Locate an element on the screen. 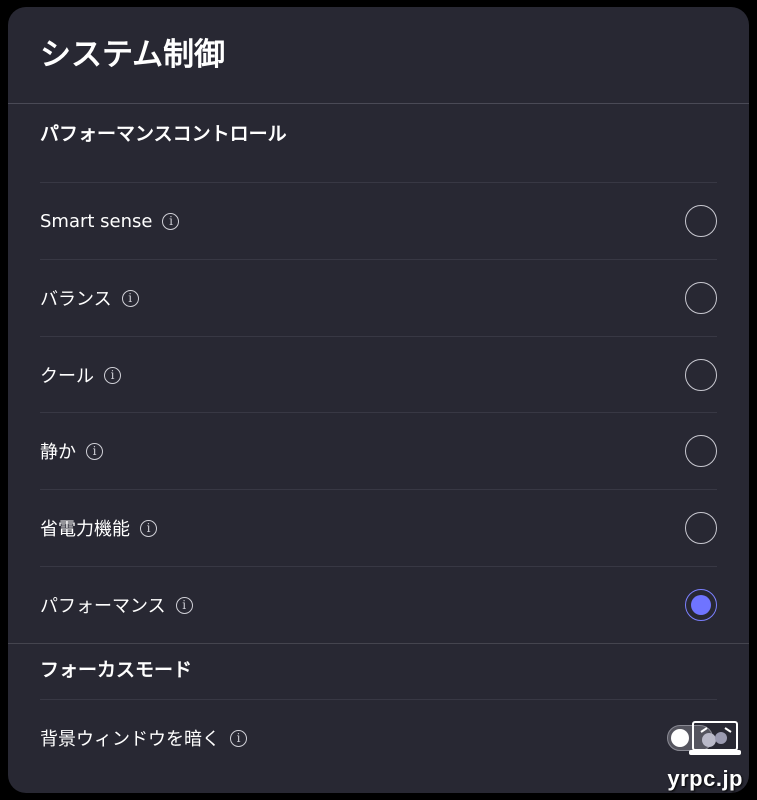 The width and height of the screenshot is (757, 800). radio-performance is located at coordinates (701, 605).